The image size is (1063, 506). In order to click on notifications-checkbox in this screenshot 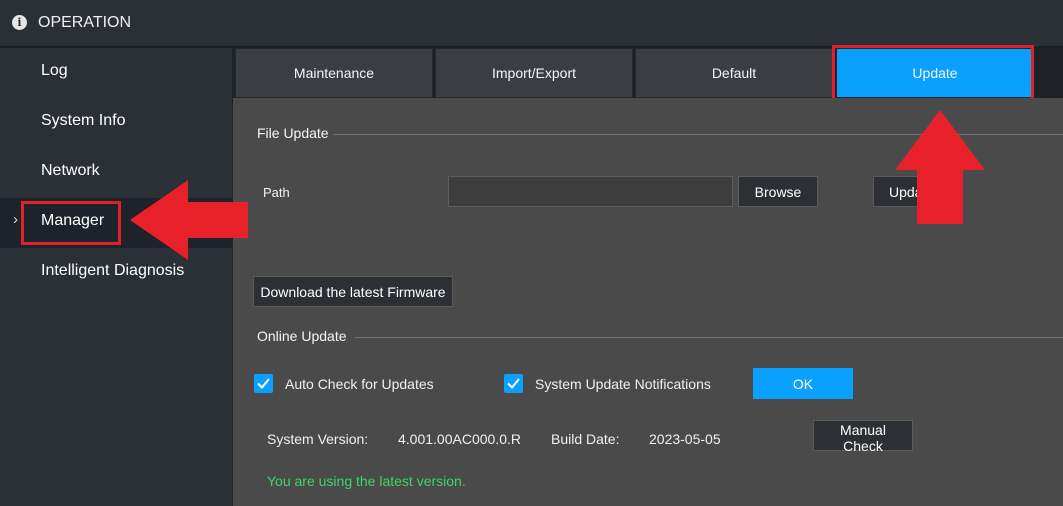, I will do `click(513, 383)`.